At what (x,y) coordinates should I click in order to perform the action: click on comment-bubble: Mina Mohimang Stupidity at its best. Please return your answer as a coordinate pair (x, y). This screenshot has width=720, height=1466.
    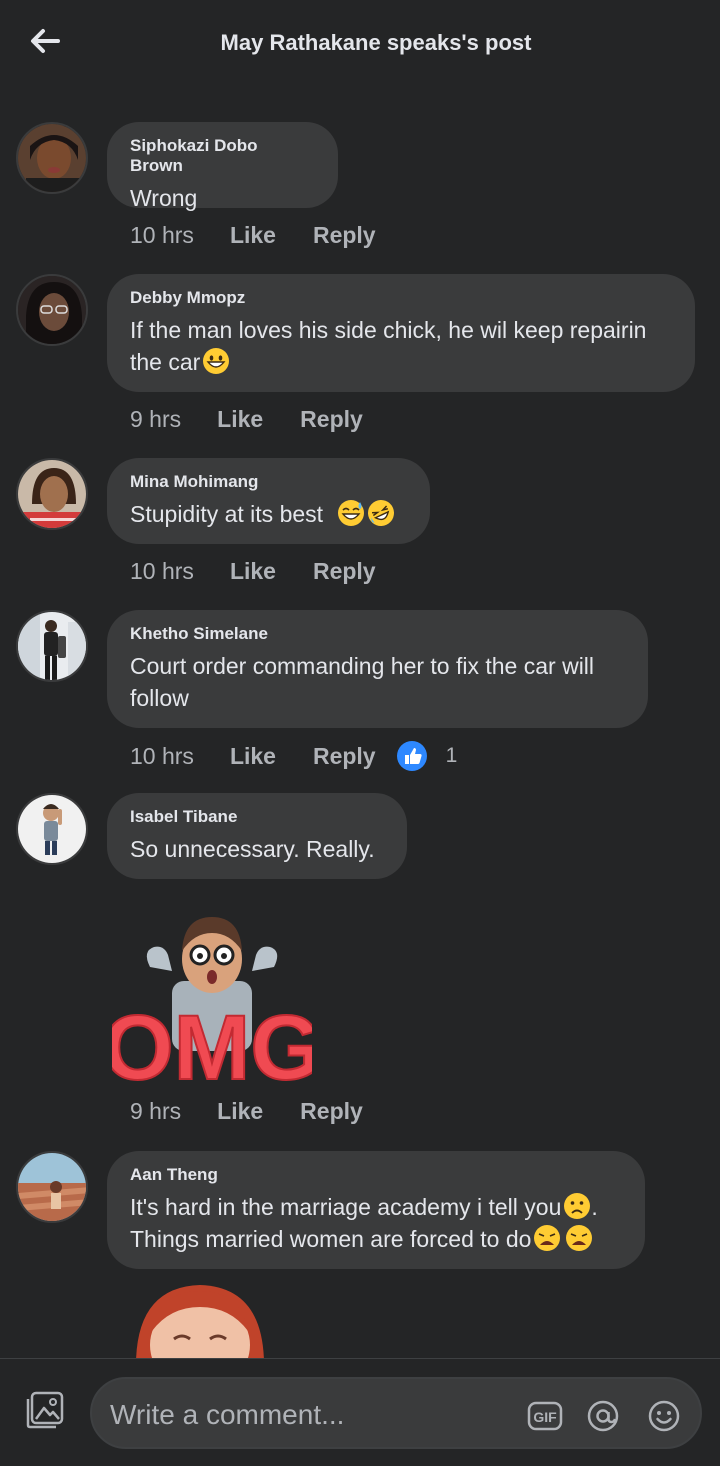
    Looking at the image, I should click on (268, 501).